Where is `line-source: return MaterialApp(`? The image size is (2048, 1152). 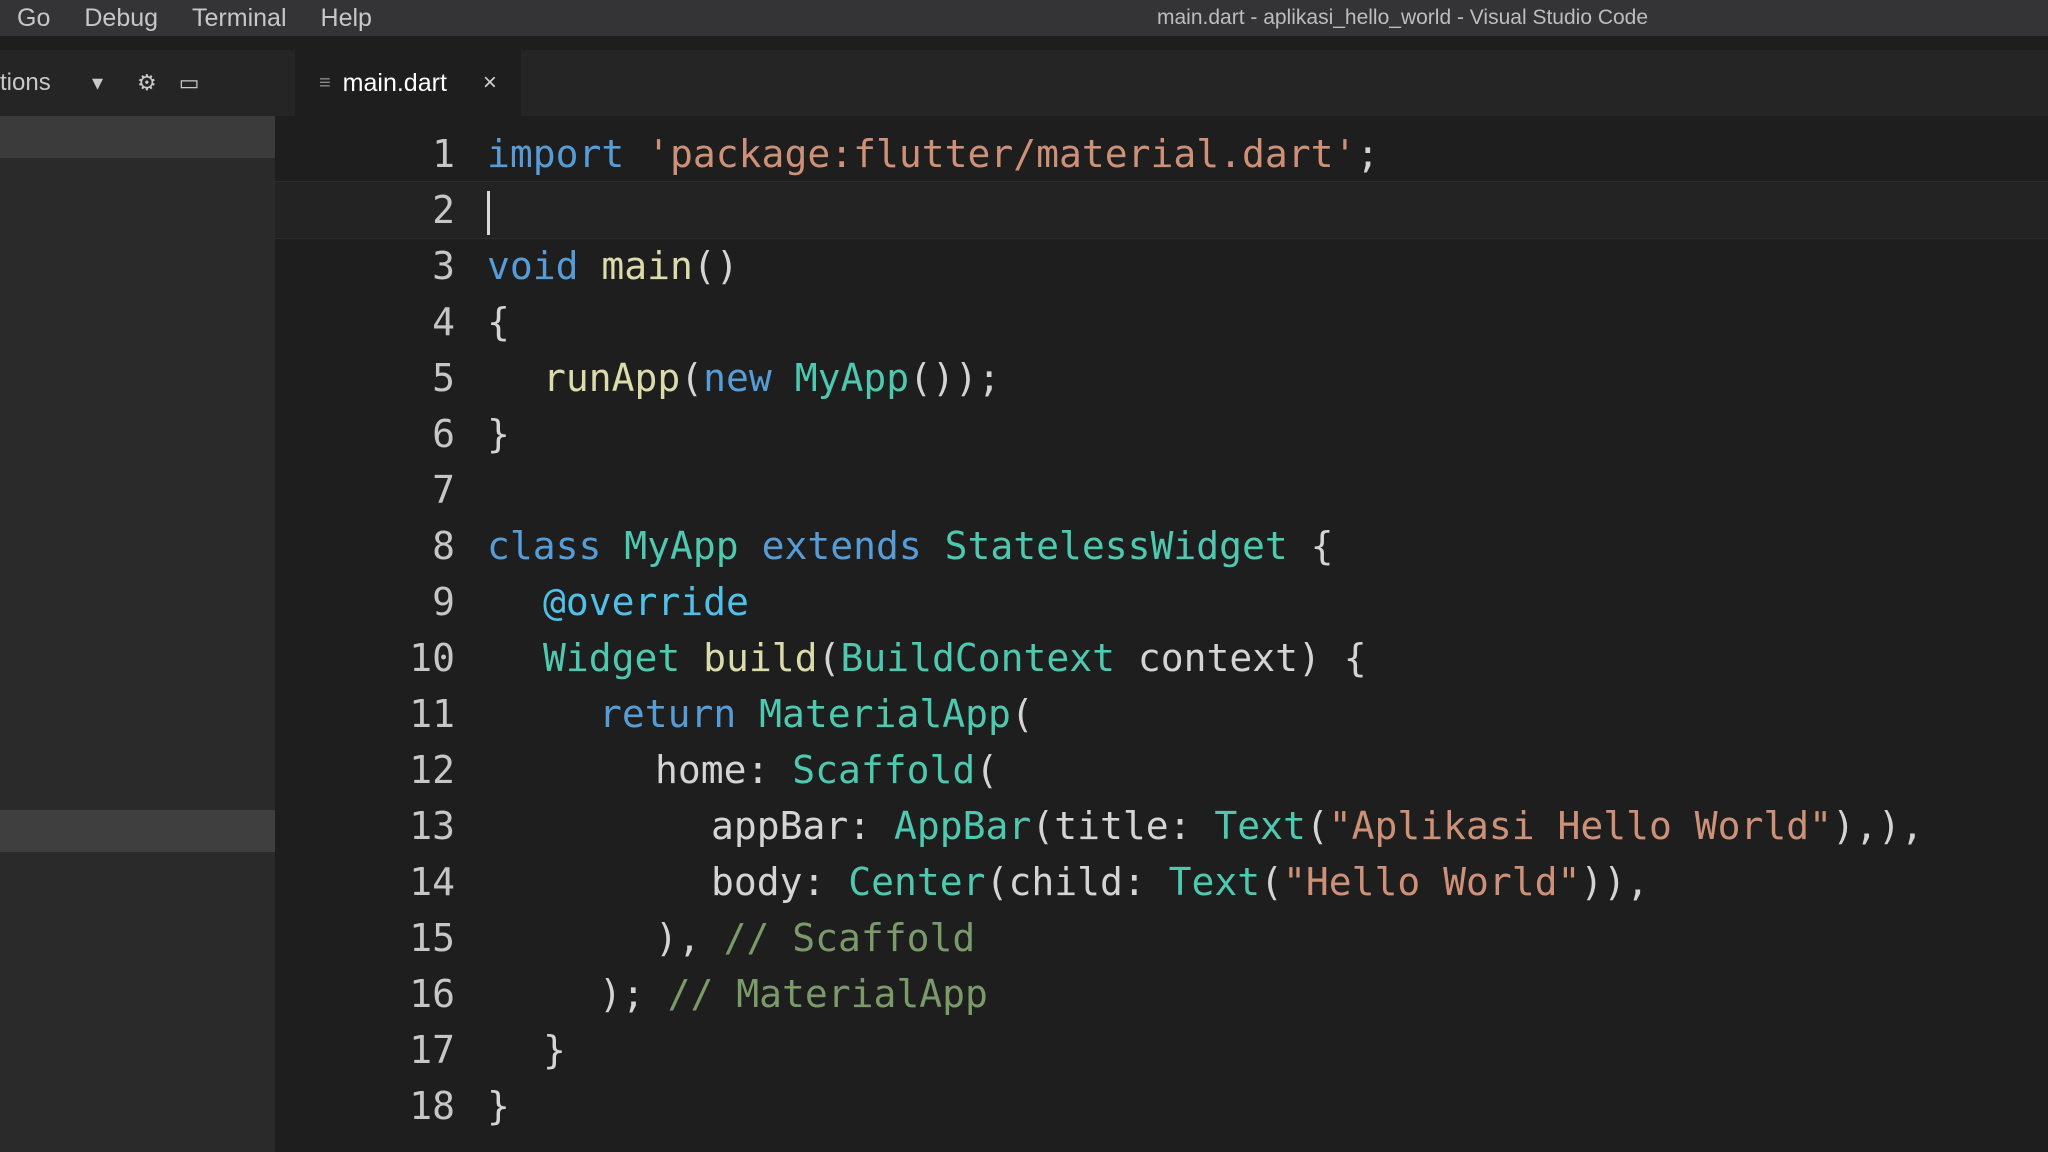
line-source: return MaterialApp( is located at coordinates (816, 714).